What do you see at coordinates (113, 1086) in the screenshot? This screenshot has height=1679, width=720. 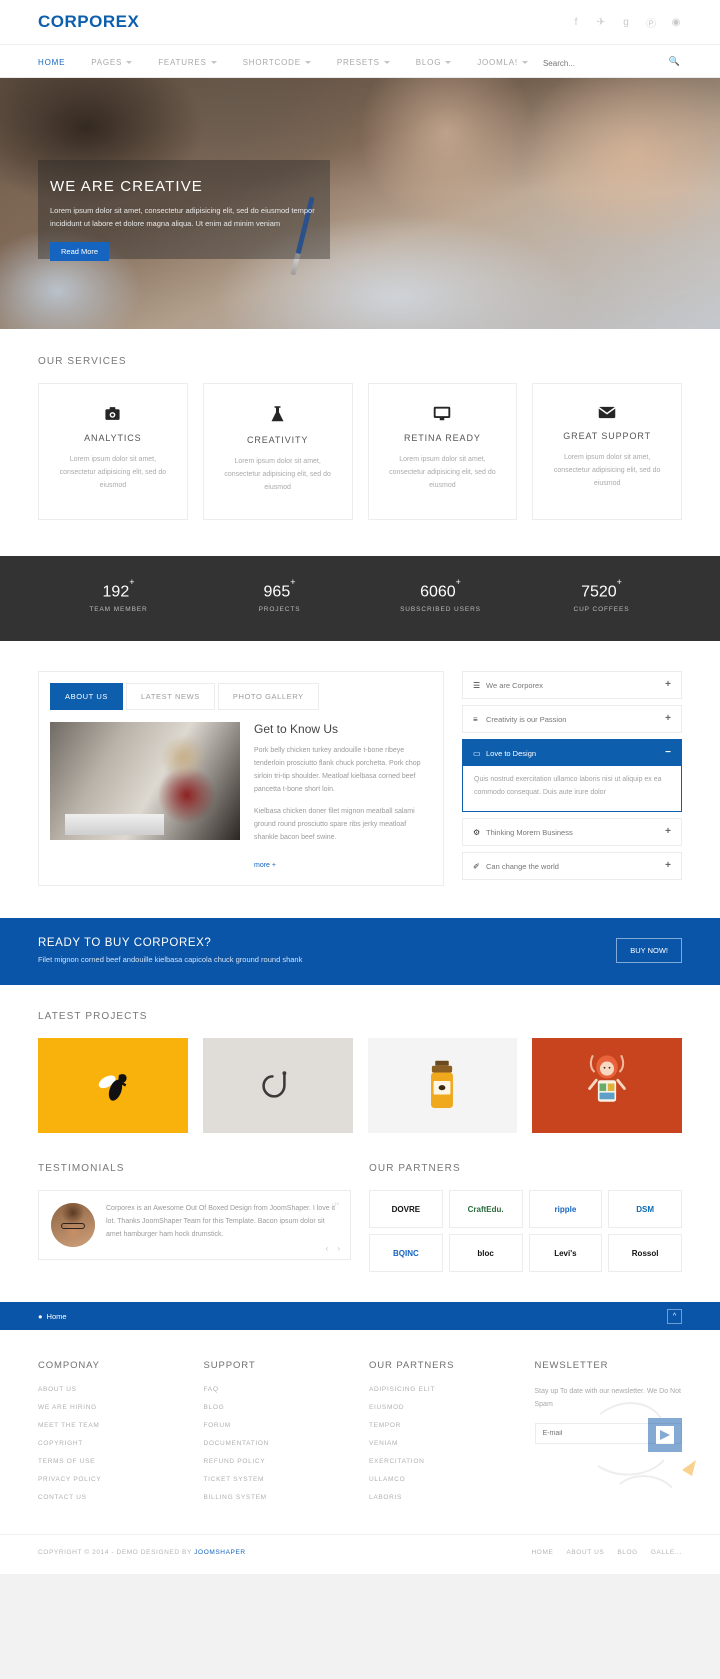 I see `project-item-bee-logo` at bounding box center [113, 1086].